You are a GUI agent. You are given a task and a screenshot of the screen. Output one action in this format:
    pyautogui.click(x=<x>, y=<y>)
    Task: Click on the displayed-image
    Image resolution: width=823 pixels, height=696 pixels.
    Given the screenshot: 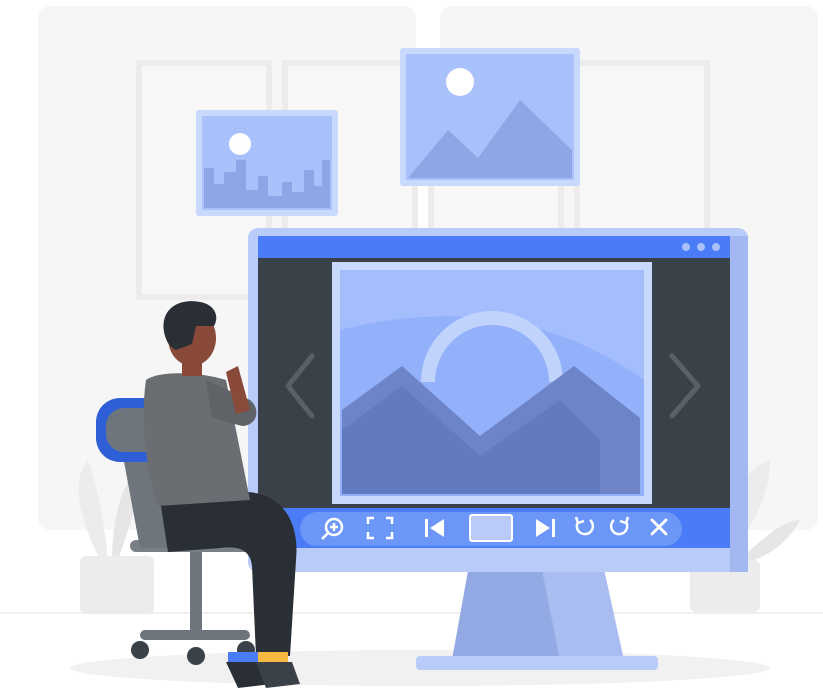 What is the action you would take?
    pyautogui.click(x=492, y=383)
    